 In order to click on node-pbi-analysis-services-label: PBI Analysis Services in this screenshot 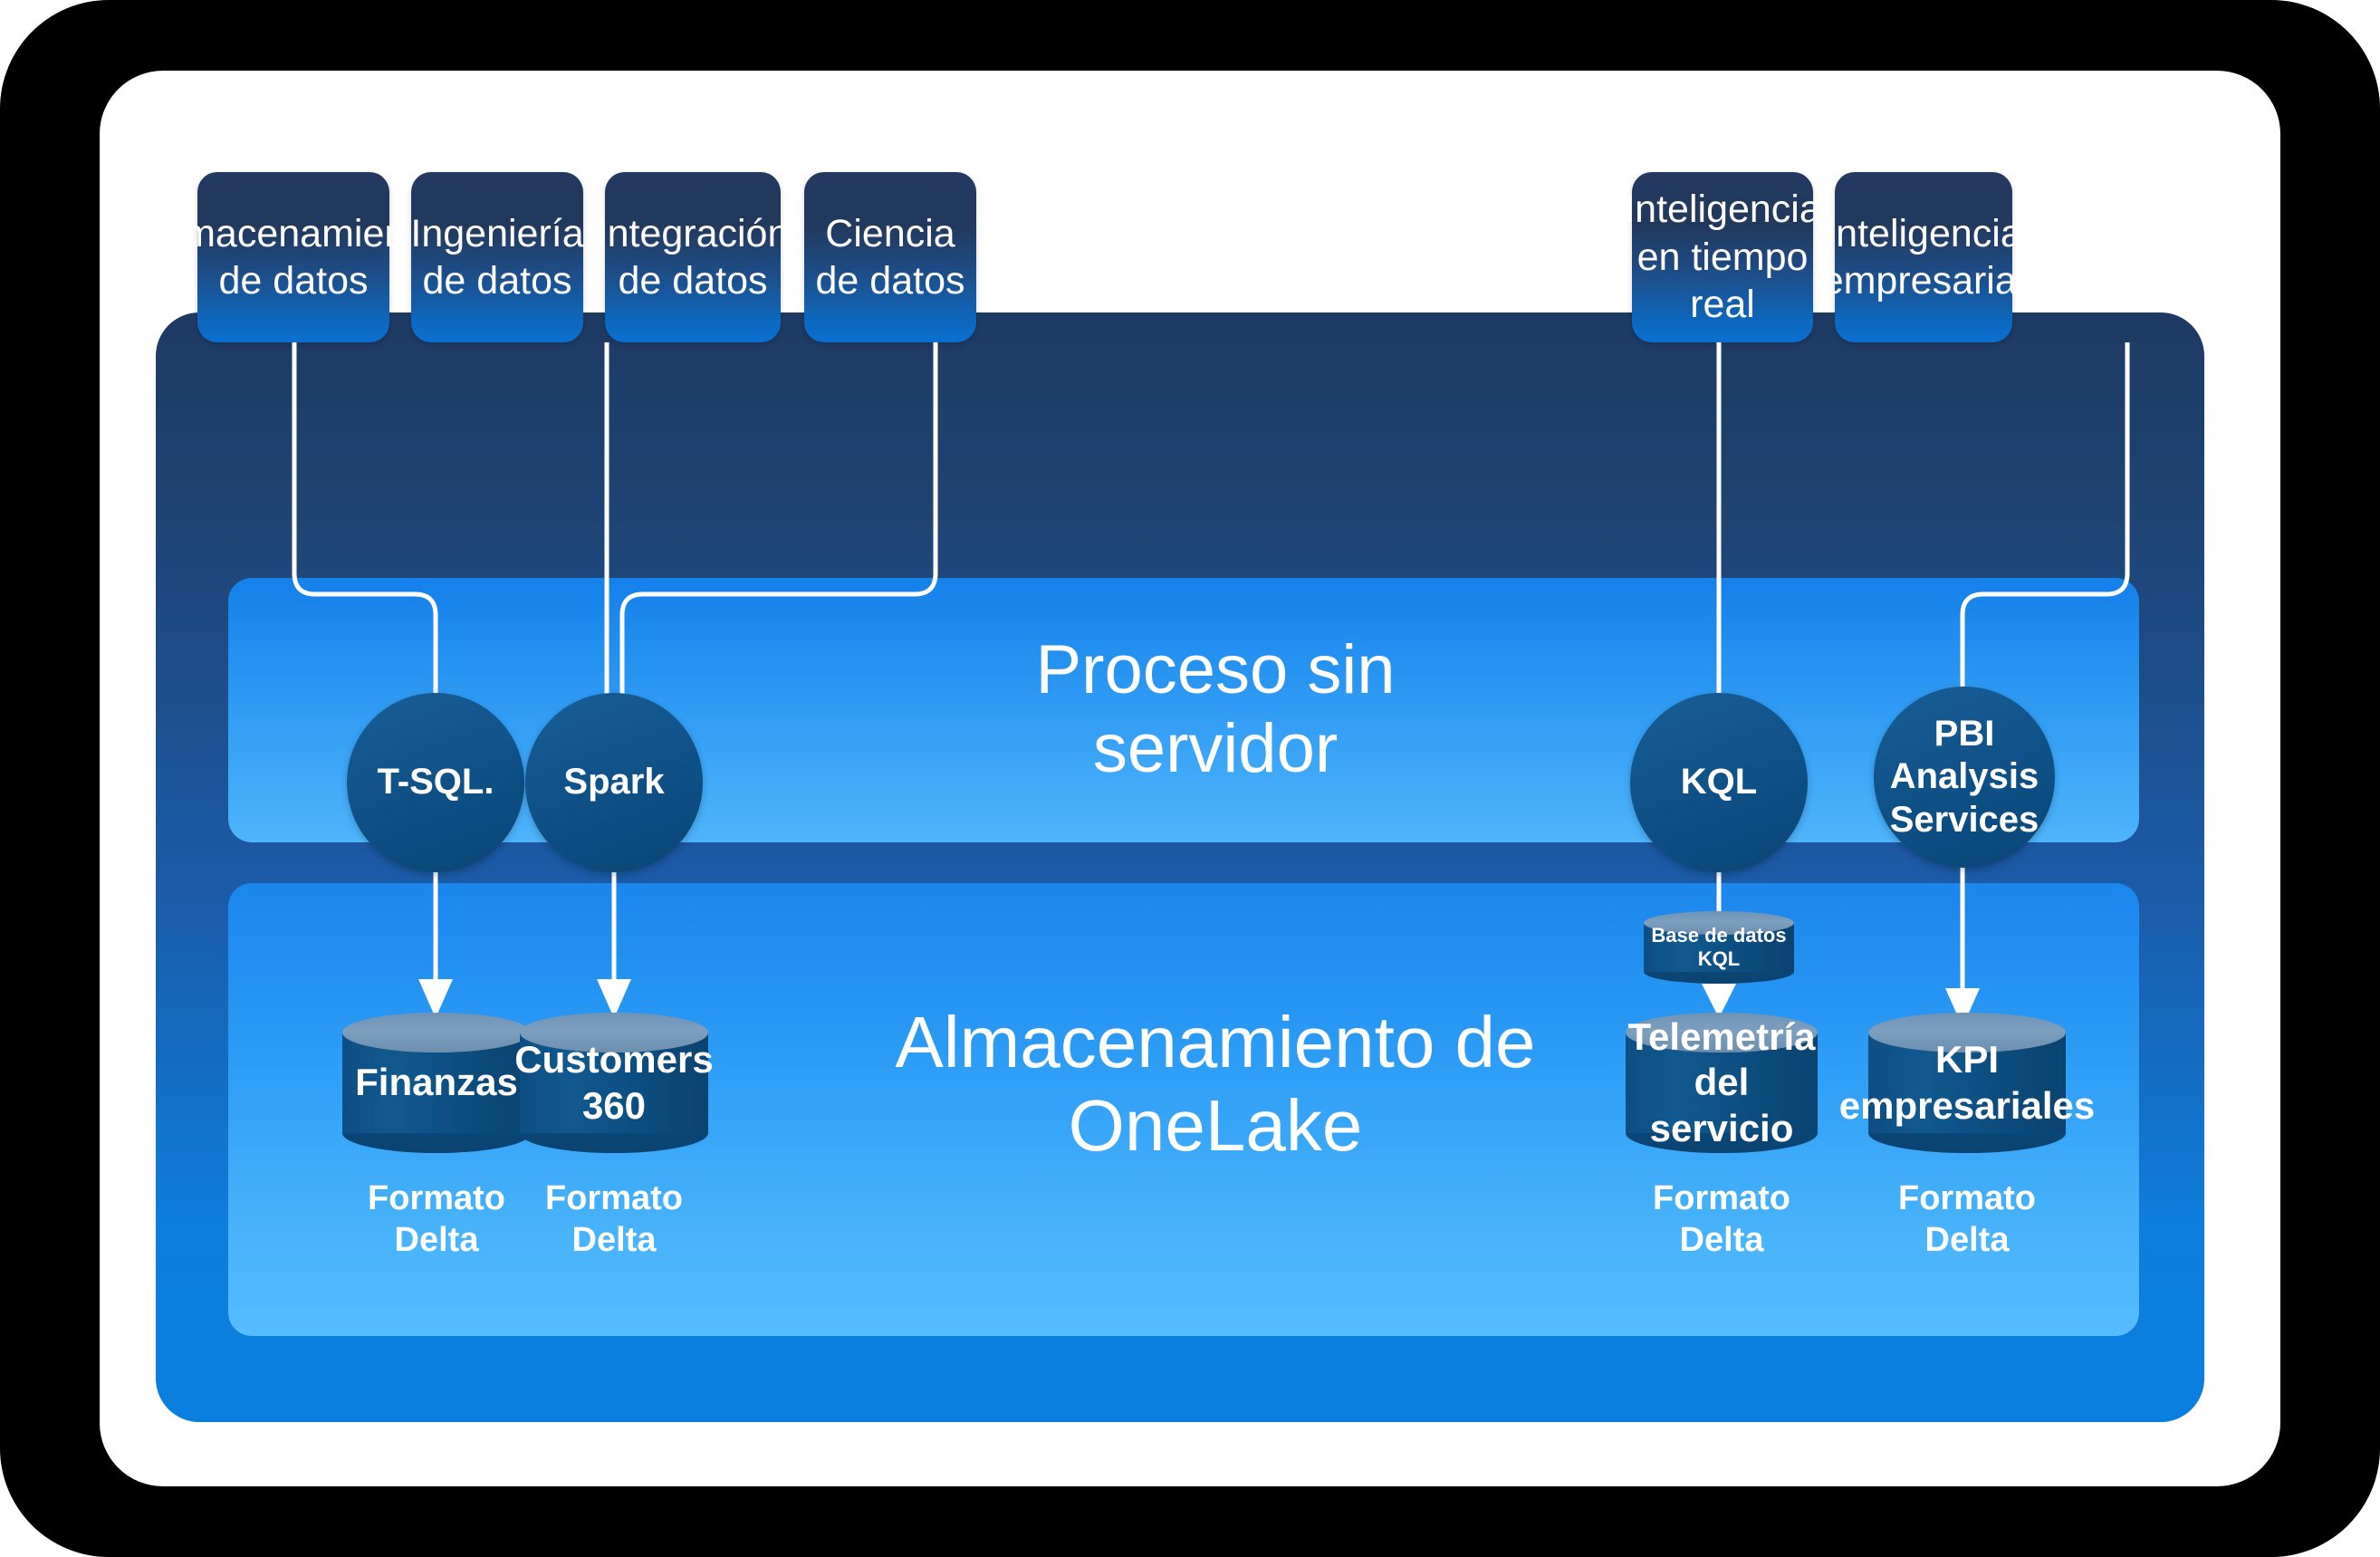, I will do `click(1964, 777)`.